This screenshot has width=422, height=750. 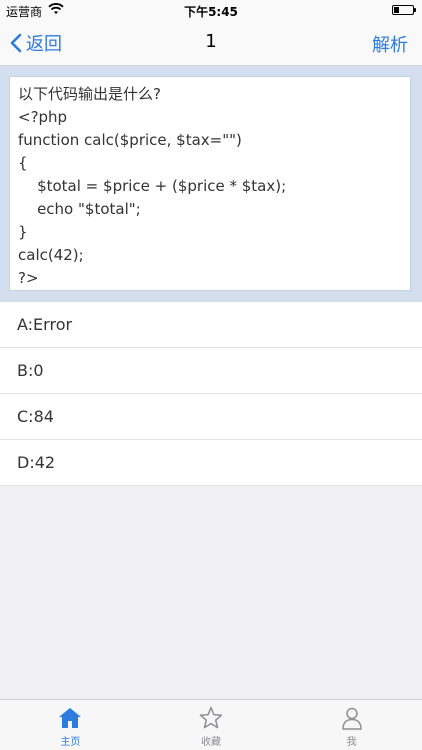 What do you see at coordinates (70, 742) in the screenshot?
I see `tab-home-label: 主页` at bounding box center [70, 742].